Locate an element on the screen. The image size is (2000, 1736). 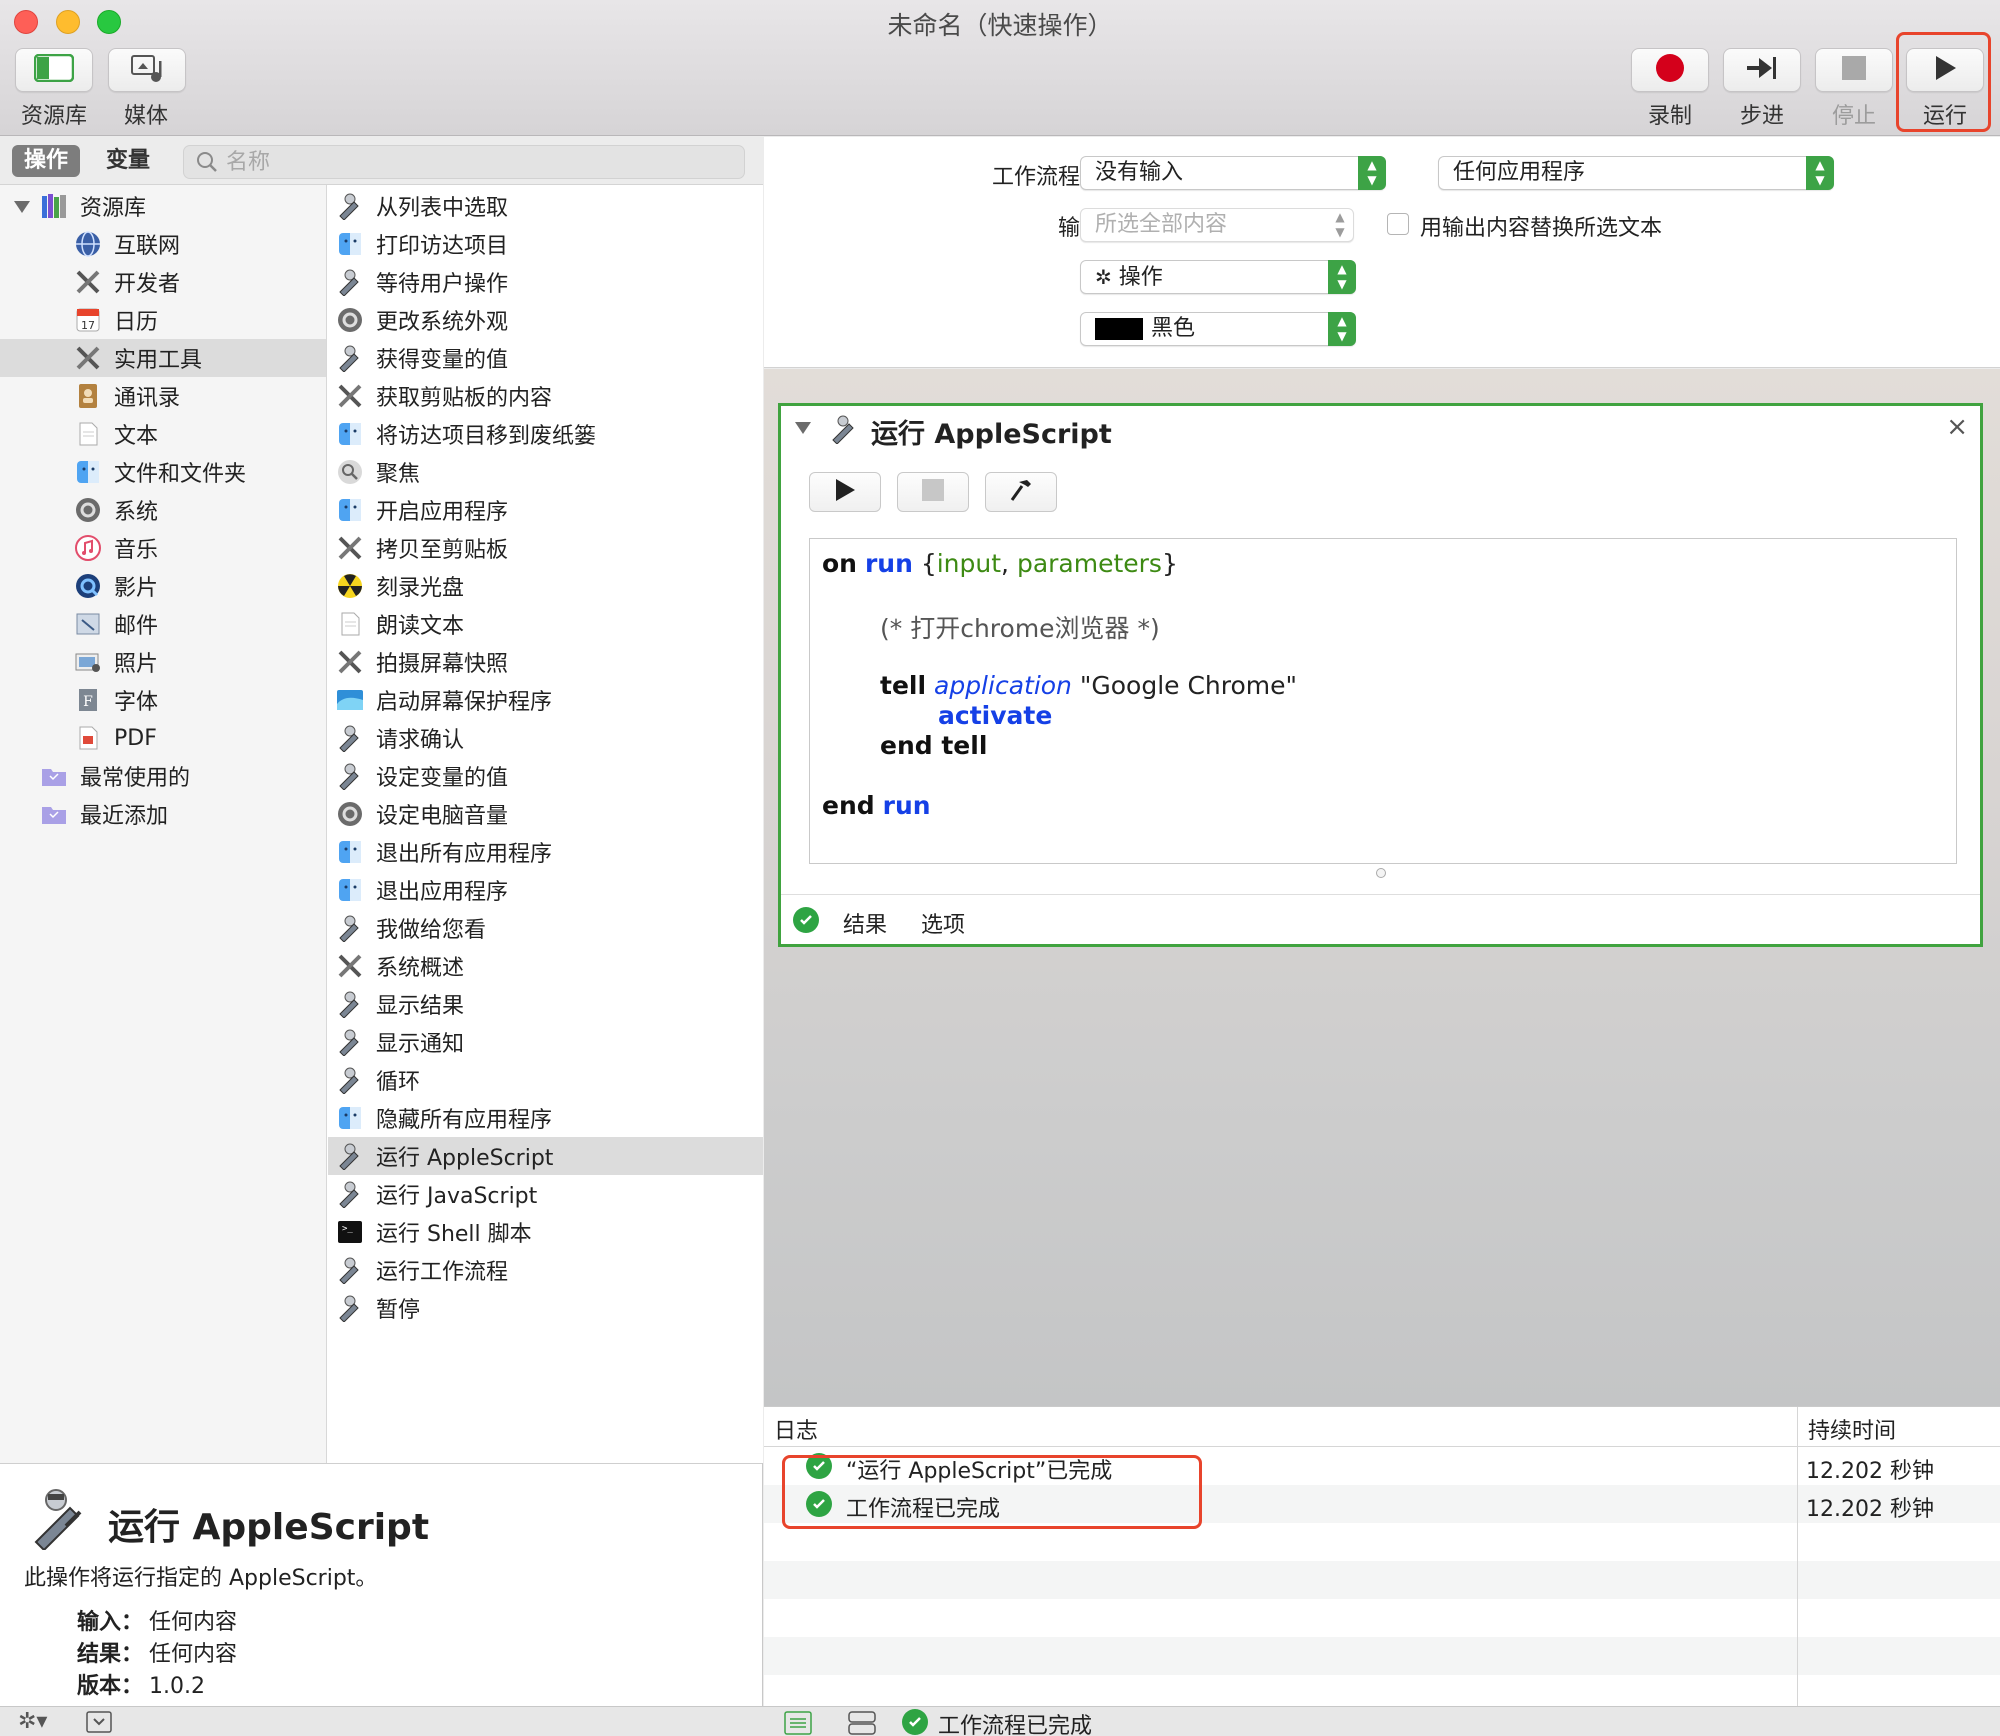
action-list-item: 运行 AppleScript is located at coordinates (545, 1156).